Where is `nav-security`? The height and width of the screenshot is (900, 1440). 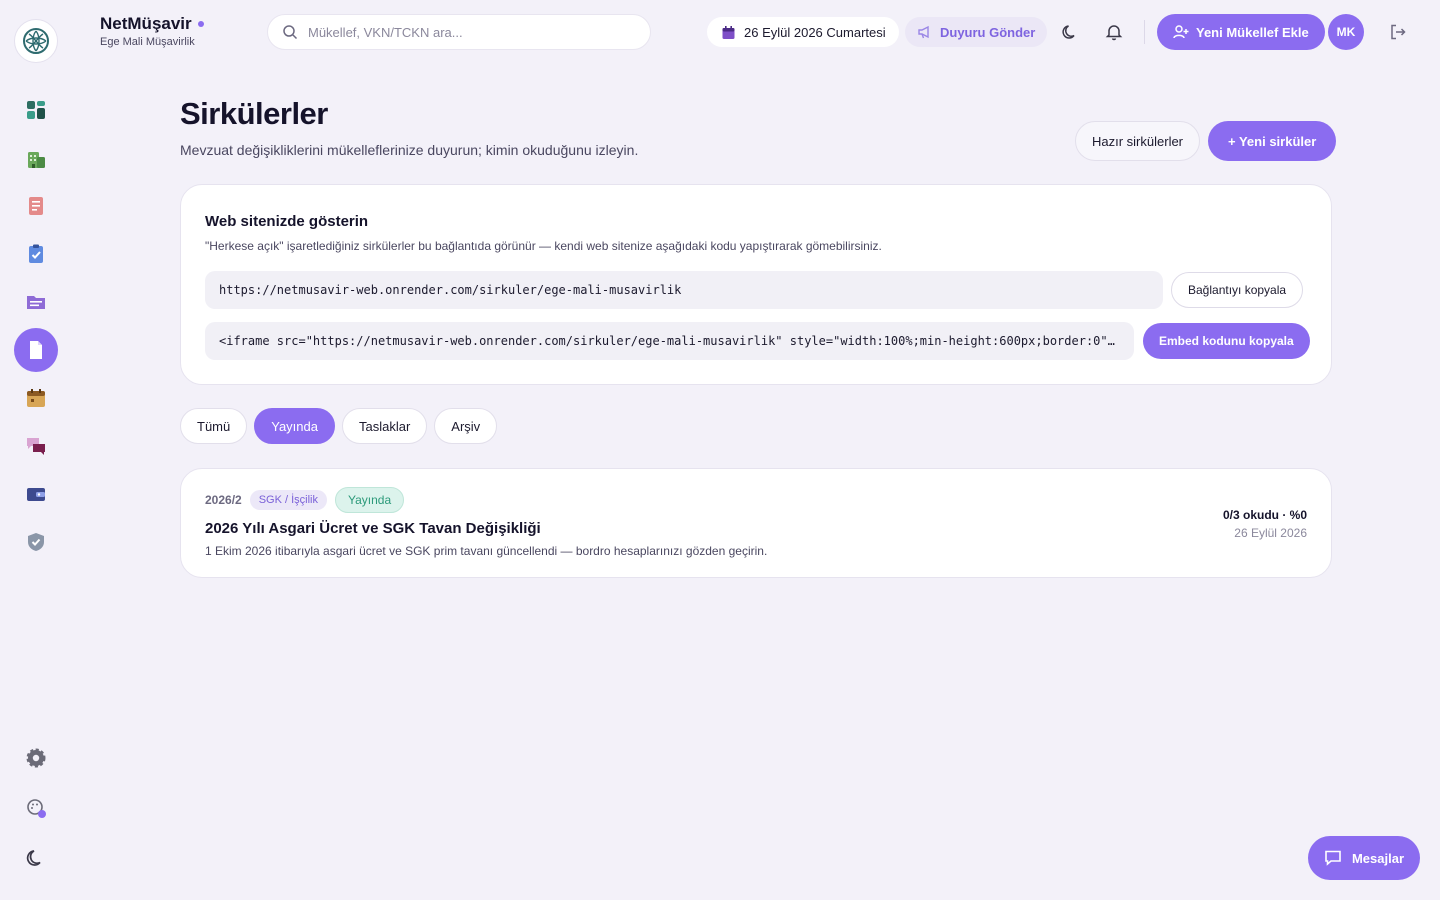
nav-security is located at coordinates (36, 542).